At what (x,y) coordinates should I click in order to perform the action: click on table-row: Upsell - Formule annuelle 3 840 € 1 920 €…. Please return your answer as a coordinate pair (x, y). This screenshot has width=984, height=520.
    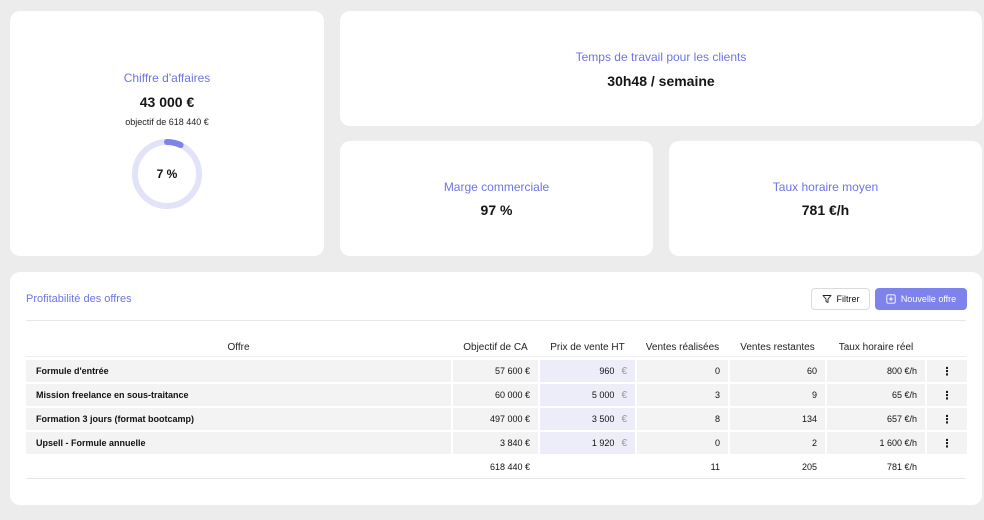
    Looking at the image, I should click on (496, 443).